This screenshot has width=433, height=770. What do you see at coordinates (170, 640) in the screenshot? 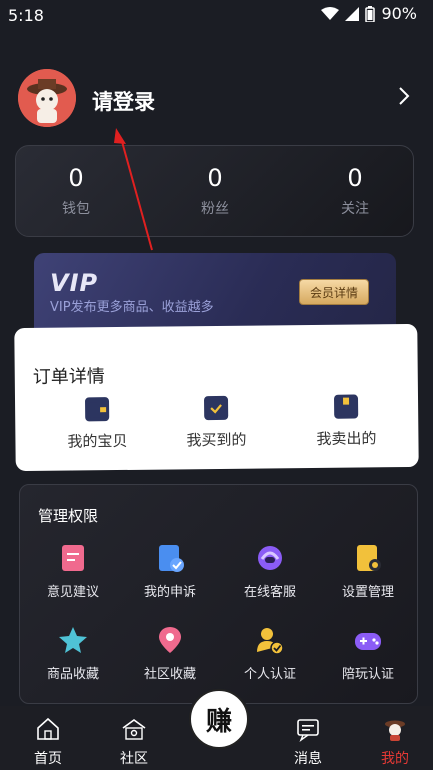
I see `location-pin-icon` at bounding box center [170, 640].